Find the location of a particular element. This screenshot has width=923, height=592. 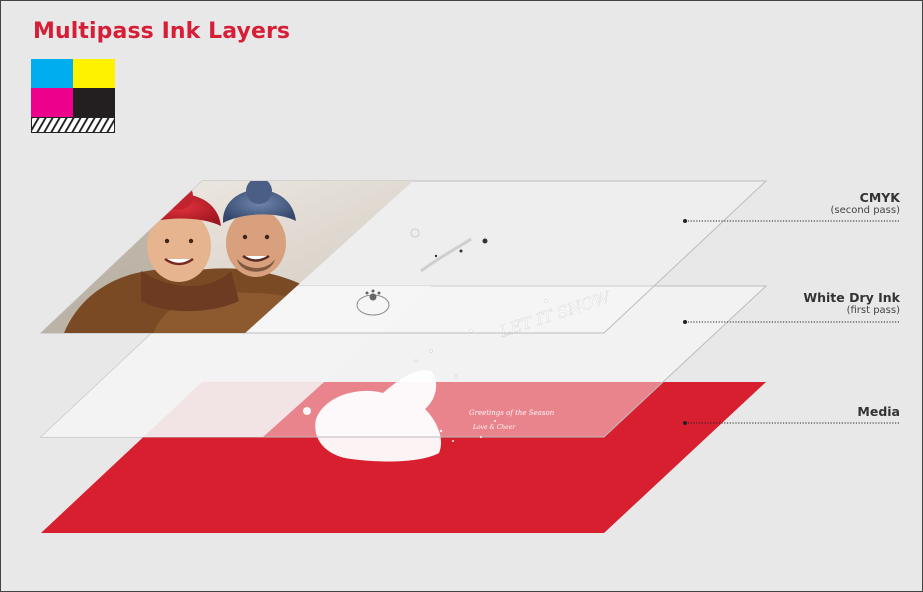

cmyk-layer-name: CMYK is located at coordinates (879, 197).